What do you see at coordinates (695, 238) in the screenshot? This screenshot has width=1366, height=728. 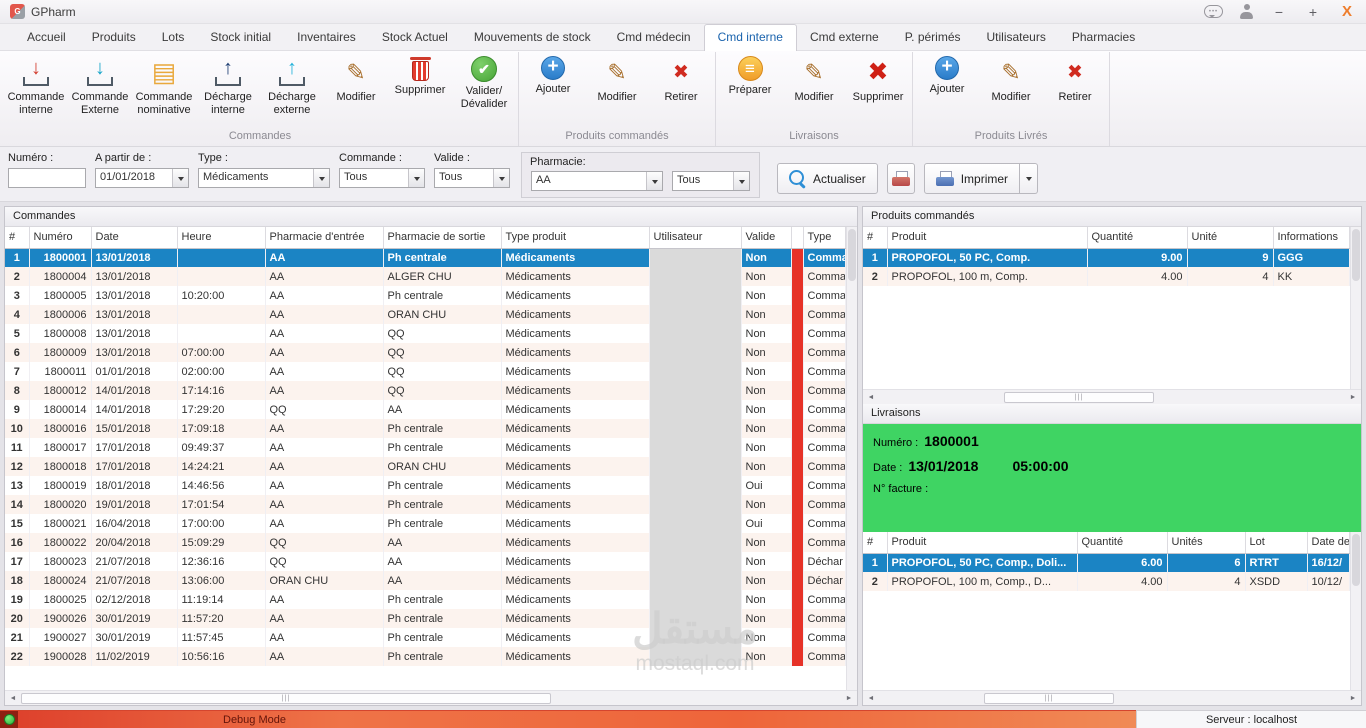 I see `column-header: Utilisateur` at bounding box center [695, 238].